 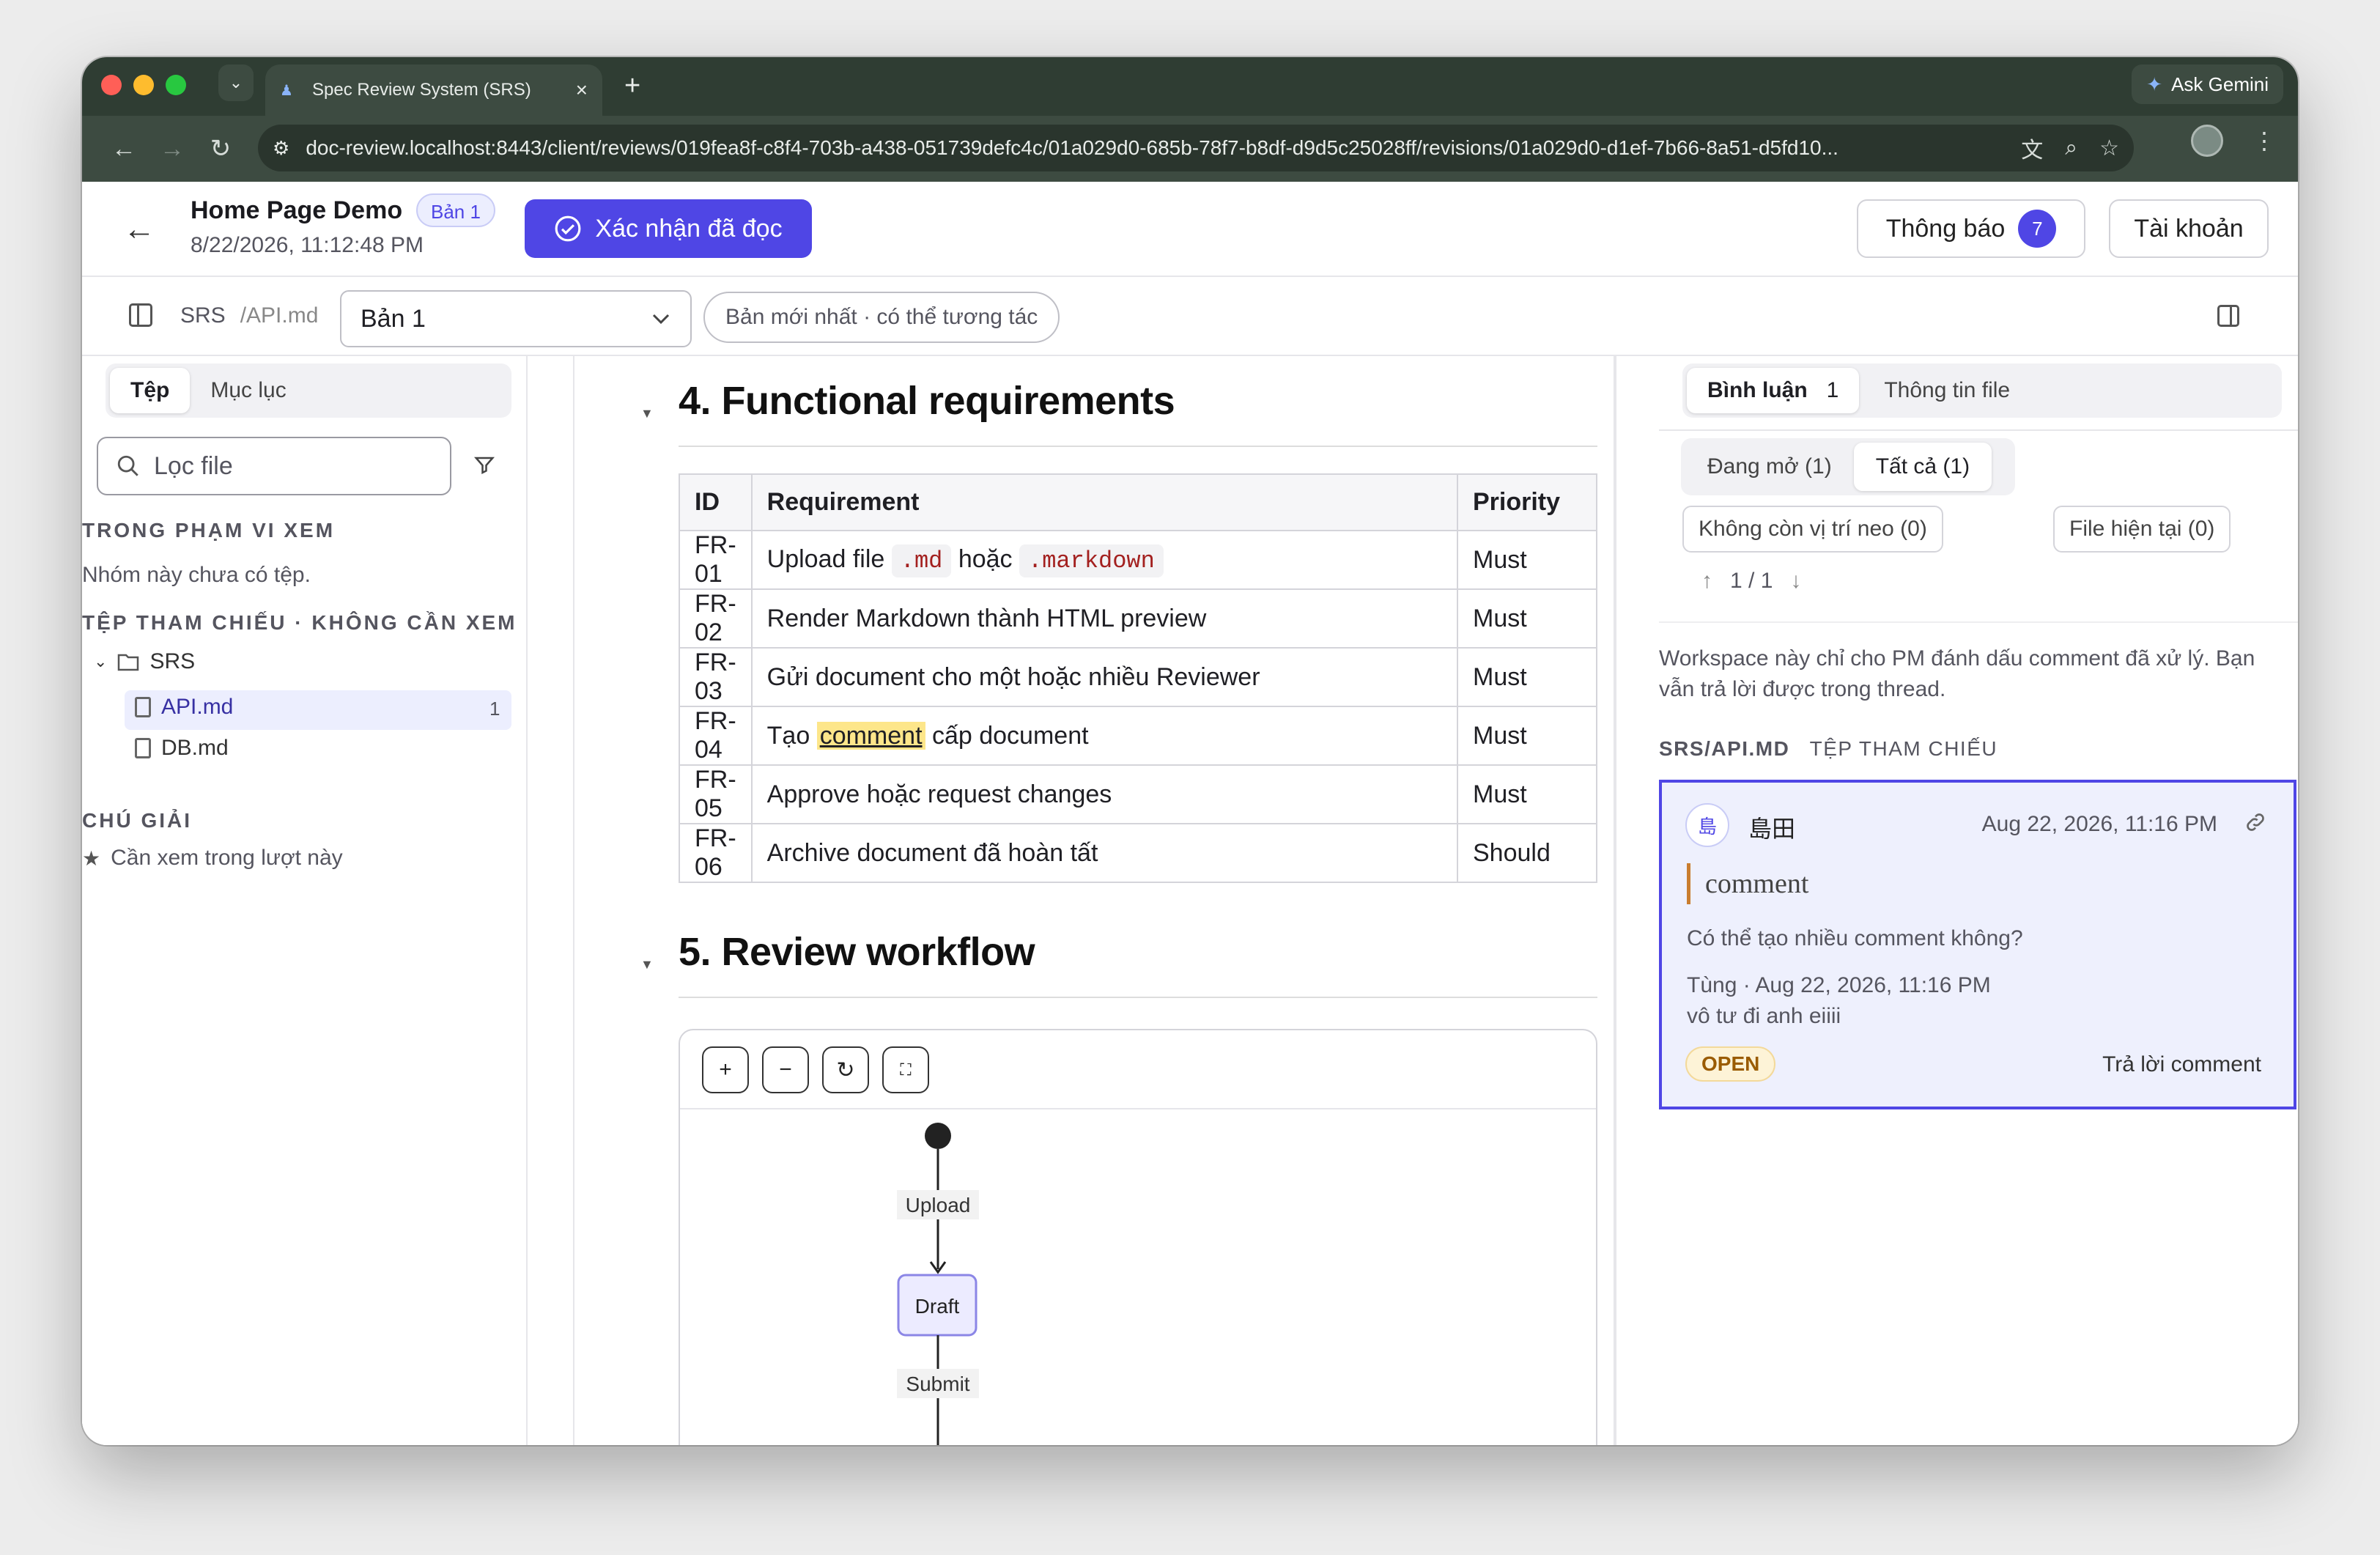 I want to click on browser-tab: ♟ Spec Review System (SRS) ×, so click(x=433, y=90).